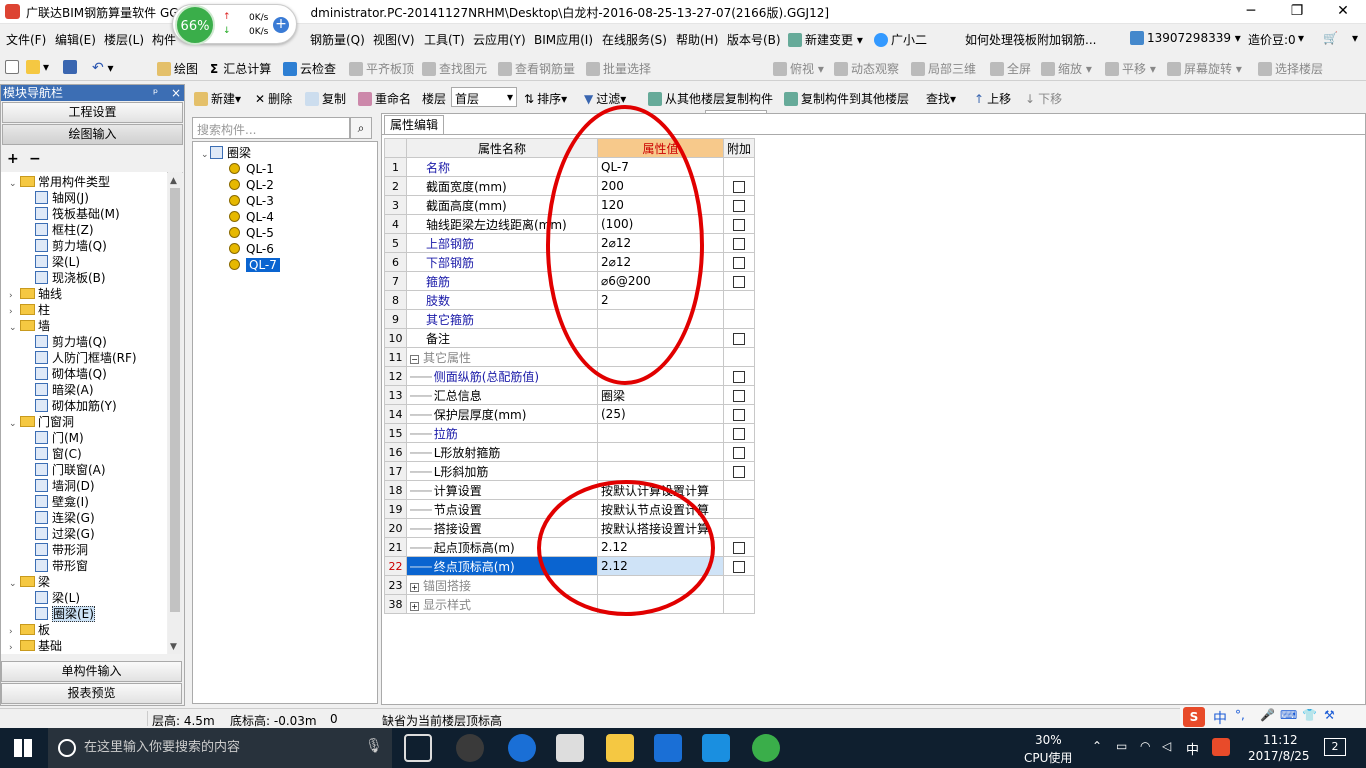 The width and height of the screenshot is (1366, 768). I want to click on ime-tools-icon: ⚒, so click(1329, 715).